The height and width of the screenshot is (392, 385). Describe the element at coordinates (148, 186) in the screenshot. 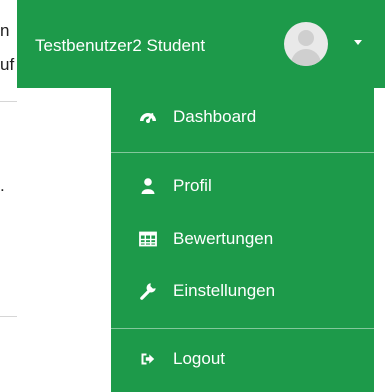

I see `user-icon` at that location.